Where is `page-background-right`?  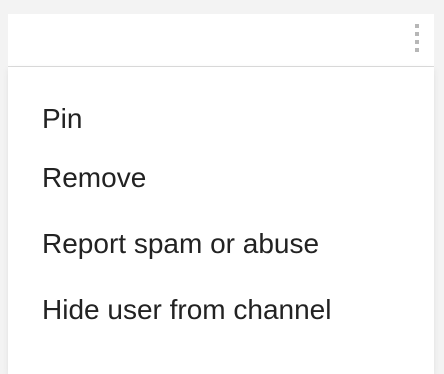 page-background-right is located at coordinates (439, 187).